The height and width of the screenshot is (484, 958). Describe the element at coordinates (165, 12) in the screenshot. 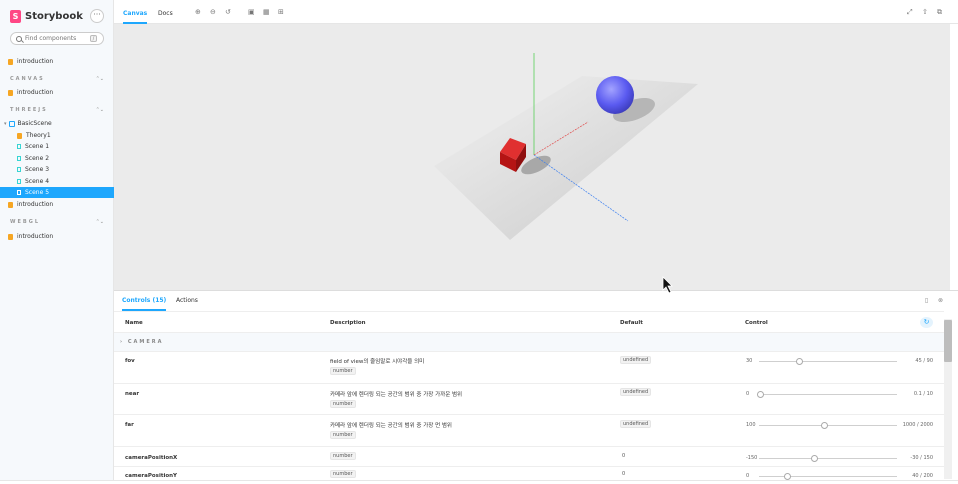

I see `tab-docs: Docs` at that location.